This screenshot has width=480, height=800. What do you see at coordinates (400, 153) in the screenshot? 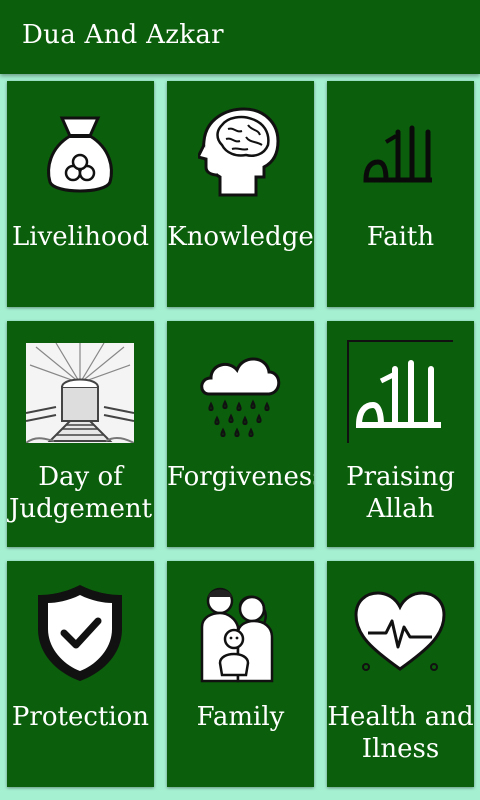
I see `allah-calligraphy-icon` at bounding box center [400, 153].